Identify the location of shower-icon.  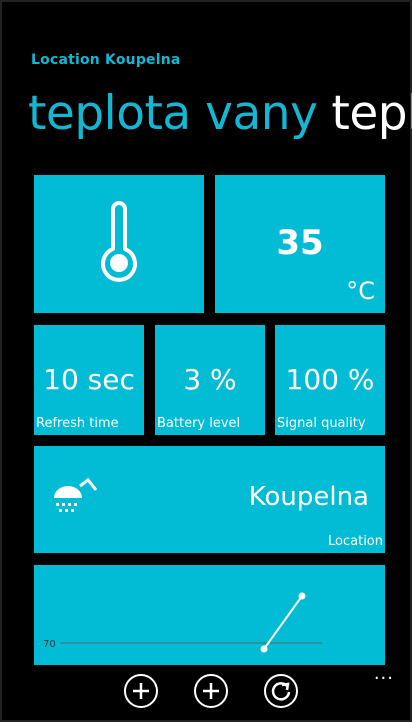
(76, 494).